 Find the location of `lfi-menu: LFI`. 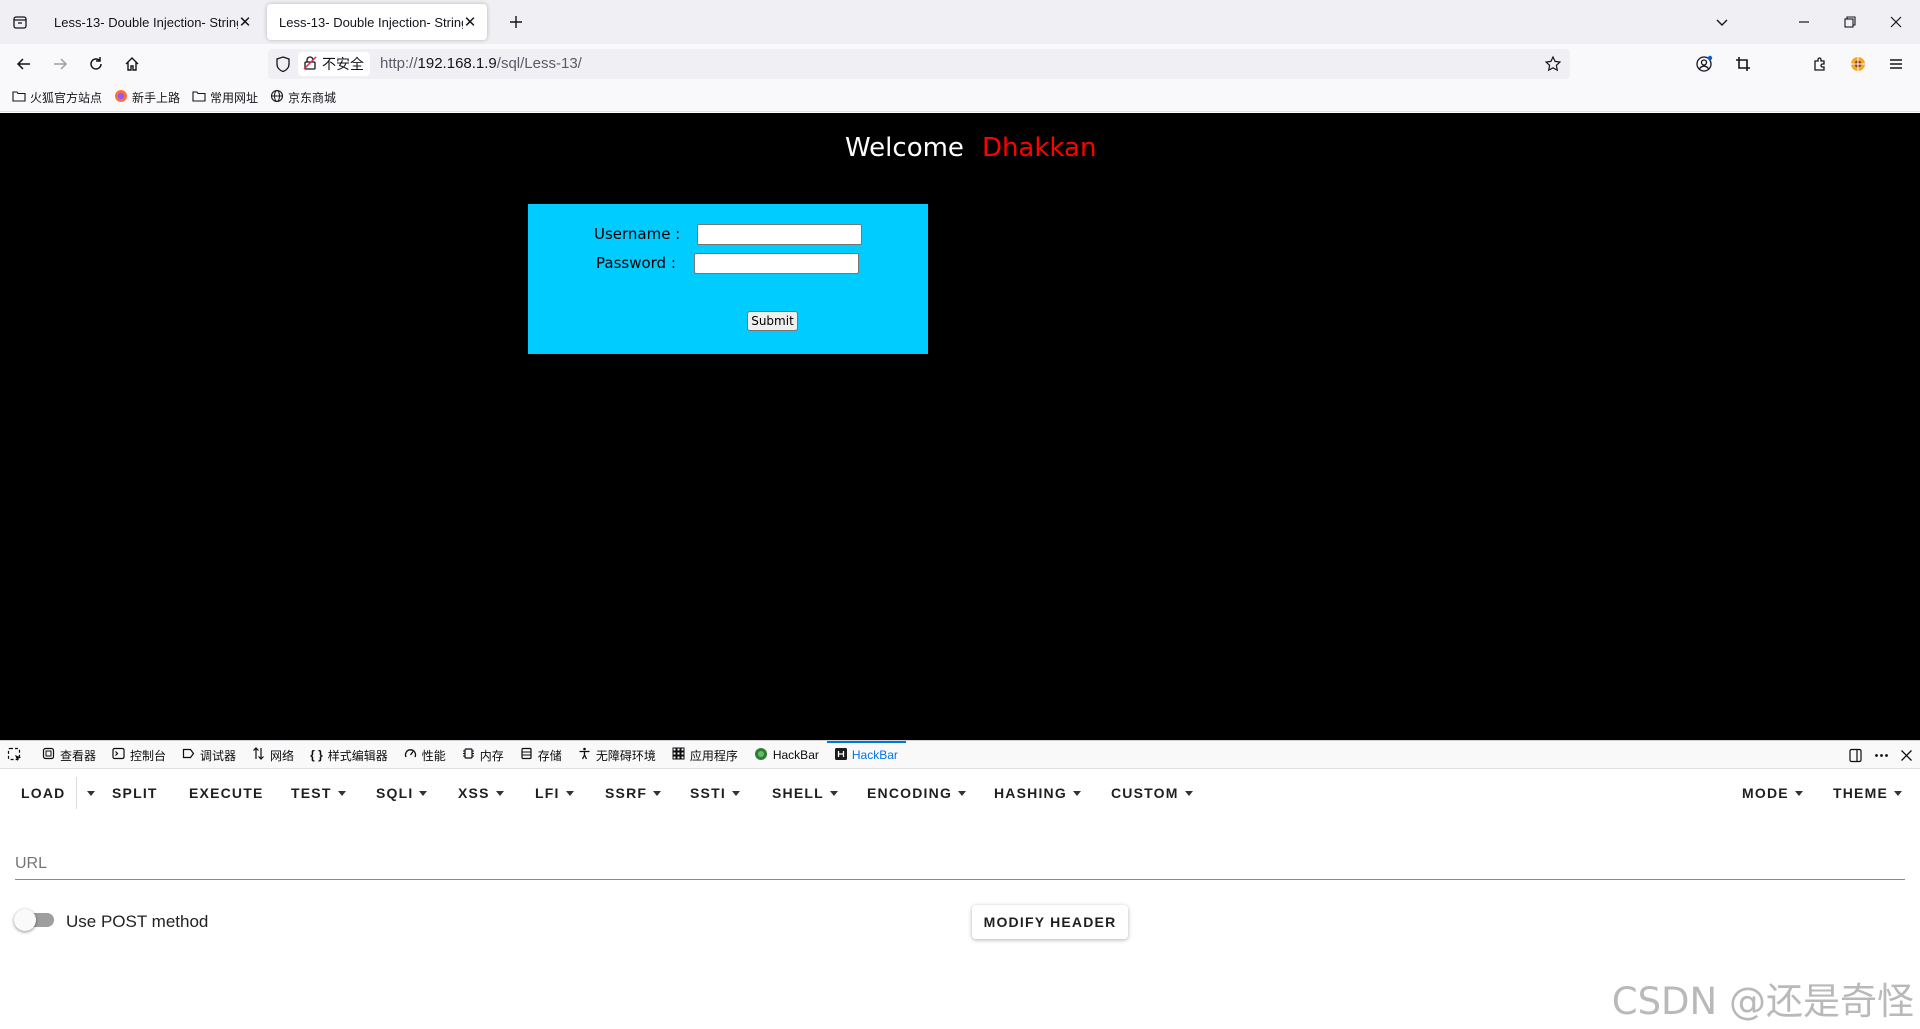

lfi-menu: LFI is located at coordinates (554, 793).